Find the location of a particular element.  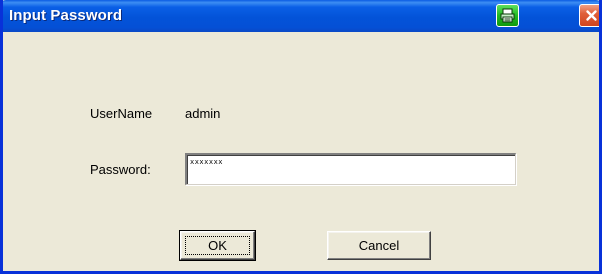

cancel-button-label: Cancel is located at coordinates (379, 245).